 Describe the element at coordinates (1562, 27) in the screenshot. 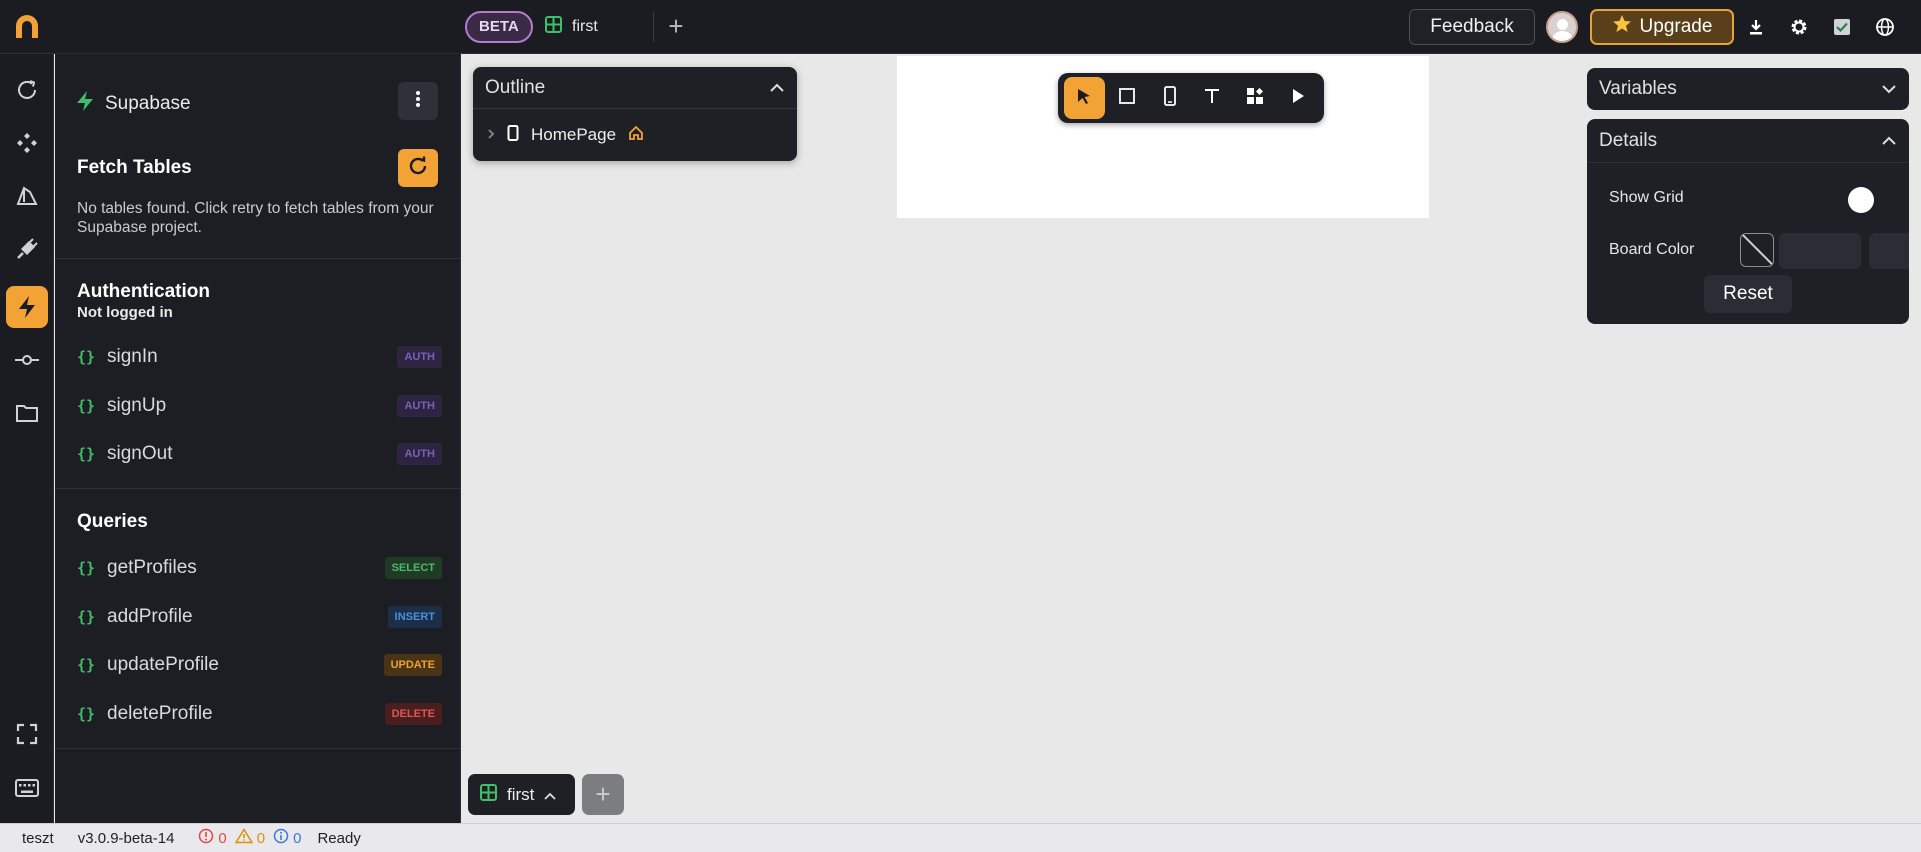

I see `avatar` at that location.